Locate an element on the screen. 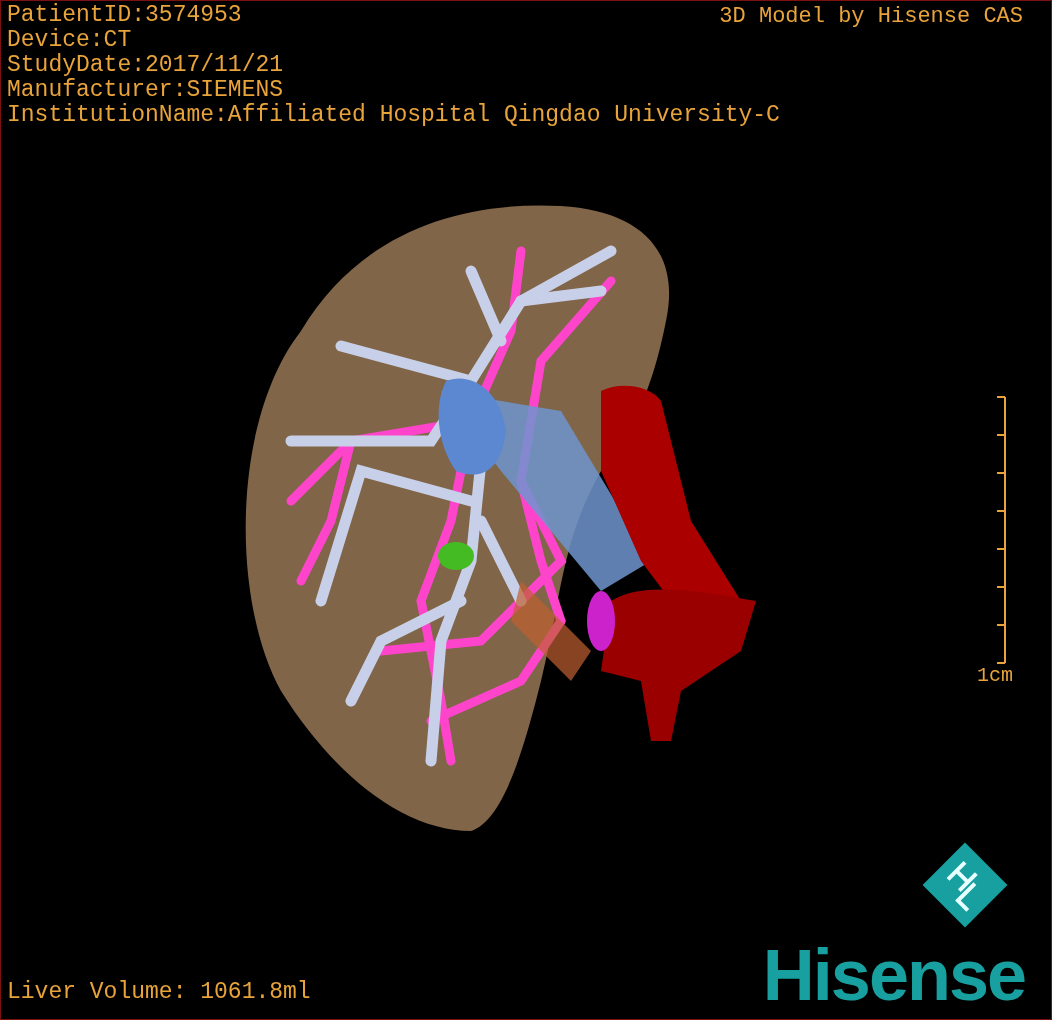  logo-wordmark: Hisense is located at coordinates (893, 975).